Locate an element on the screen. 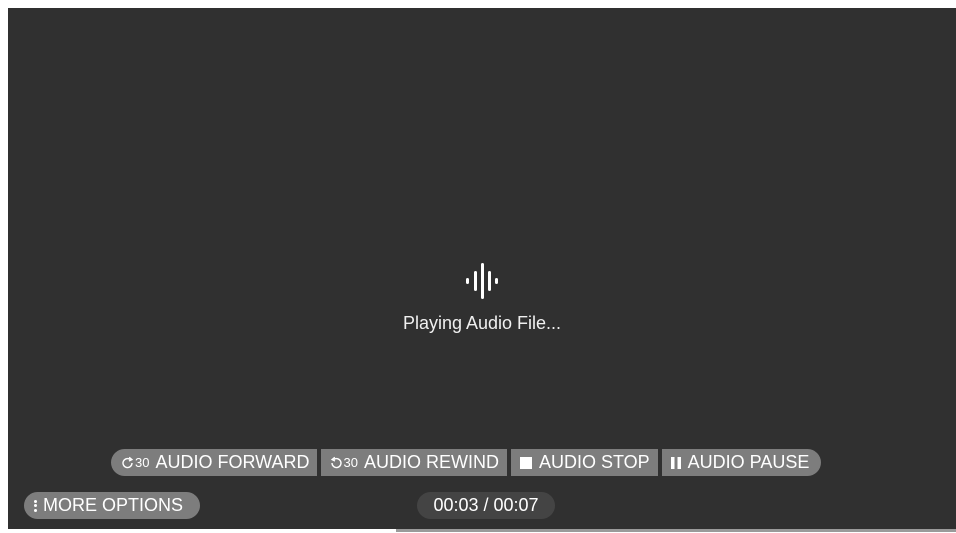 The height and width of the screenshot is (533, 956). audio-wave-icon is located at coordinates (482, 281).